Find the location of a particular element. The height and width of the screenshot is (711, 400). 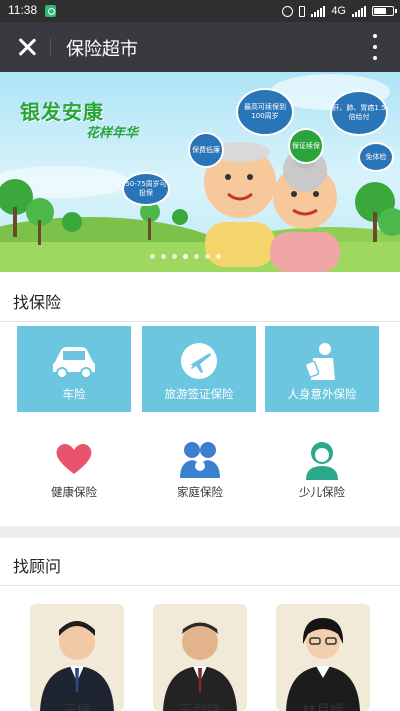

health-insurance-label: 健康保险 is located at coordinates (74, 492).